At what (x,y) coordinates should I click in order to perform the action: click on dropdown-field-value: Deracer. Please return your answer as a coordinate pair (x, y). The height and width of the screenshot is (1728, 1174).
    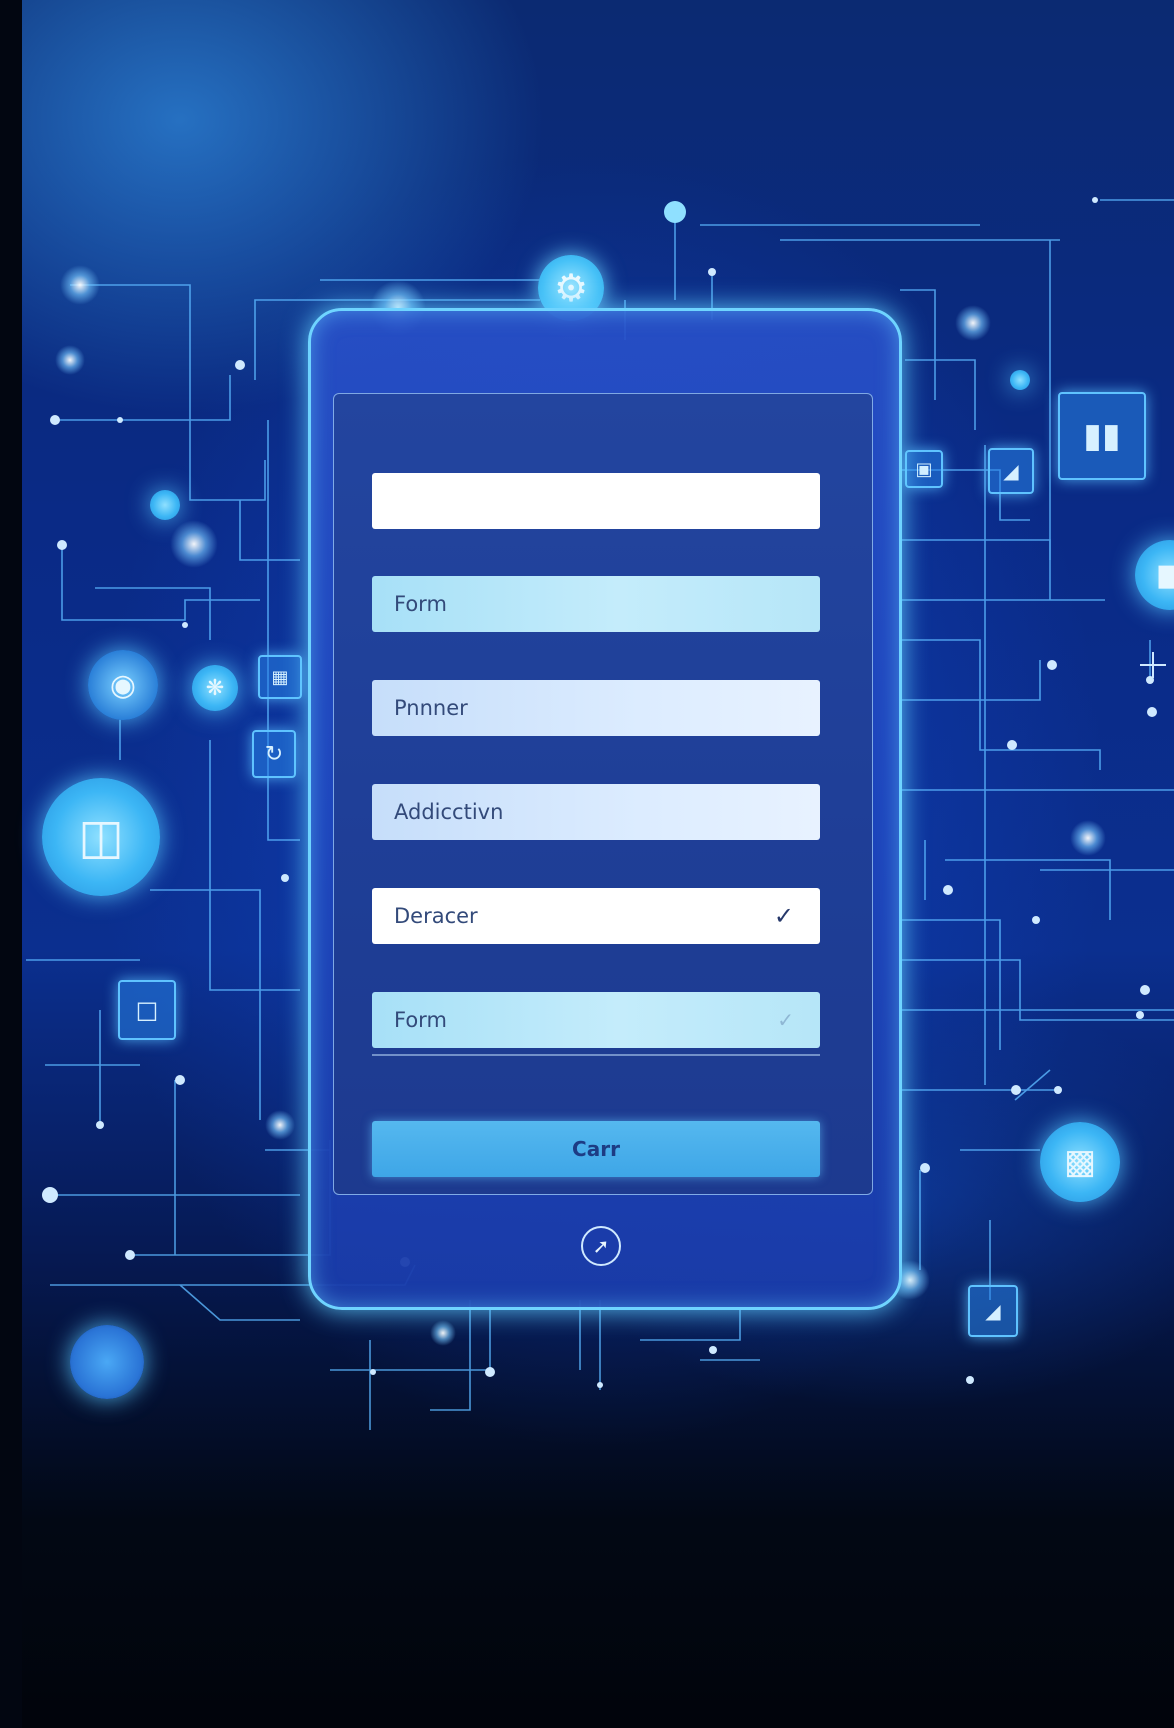
    Looking at the image, I should click on (436, 916).